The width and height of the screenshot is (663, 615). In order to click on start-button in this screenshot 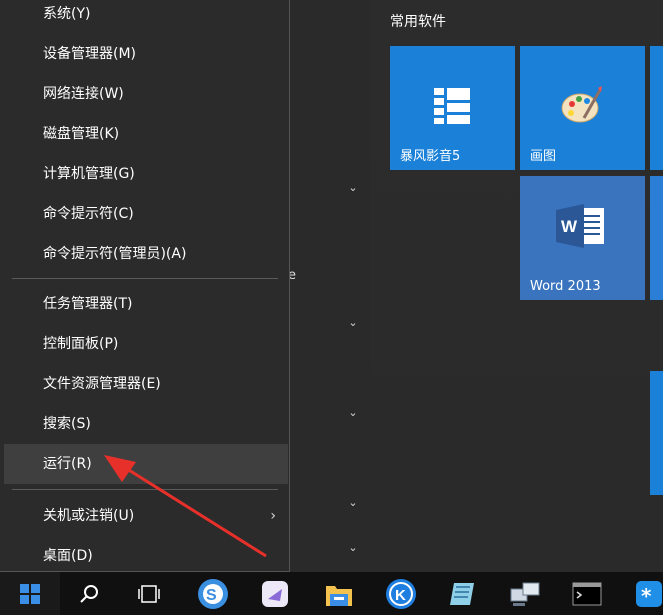, I will do `click(30, 593)`.